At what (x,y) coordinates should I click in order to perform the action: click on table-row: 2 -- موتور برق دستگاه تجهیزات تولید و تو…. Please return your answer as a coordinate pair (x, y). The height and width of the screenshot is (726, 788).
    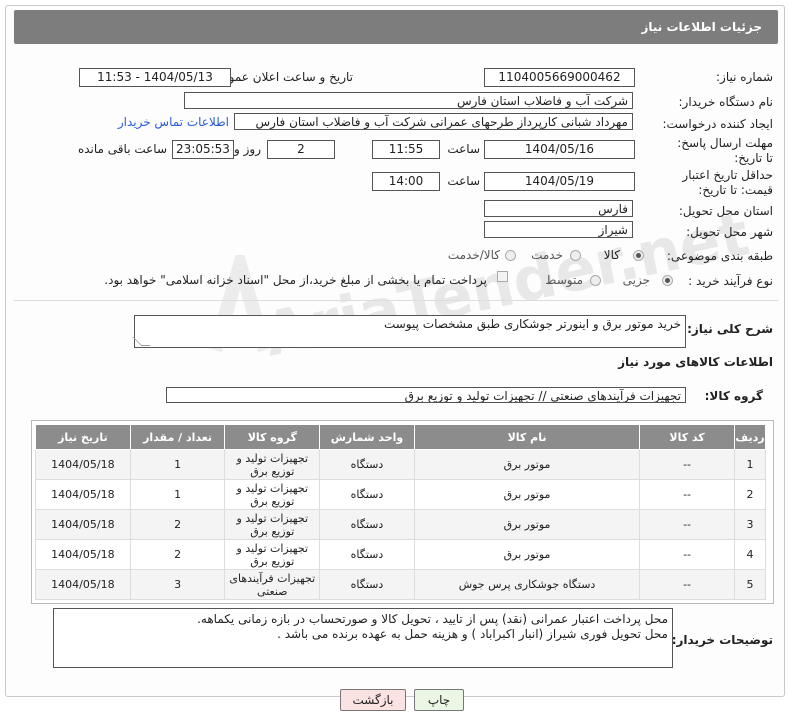
    Looking at the image, I should click on (401, 494).